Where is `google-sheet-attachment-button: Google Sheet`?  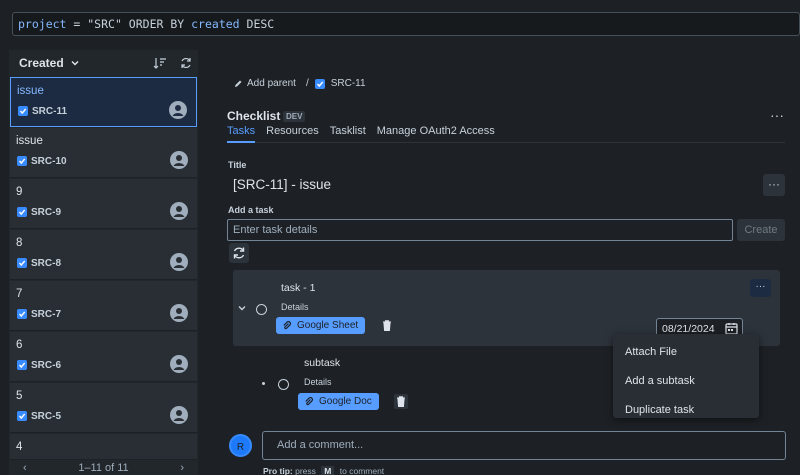 google-sheet-attachment-button: Google Sheet is located at coordinates (321, 325).